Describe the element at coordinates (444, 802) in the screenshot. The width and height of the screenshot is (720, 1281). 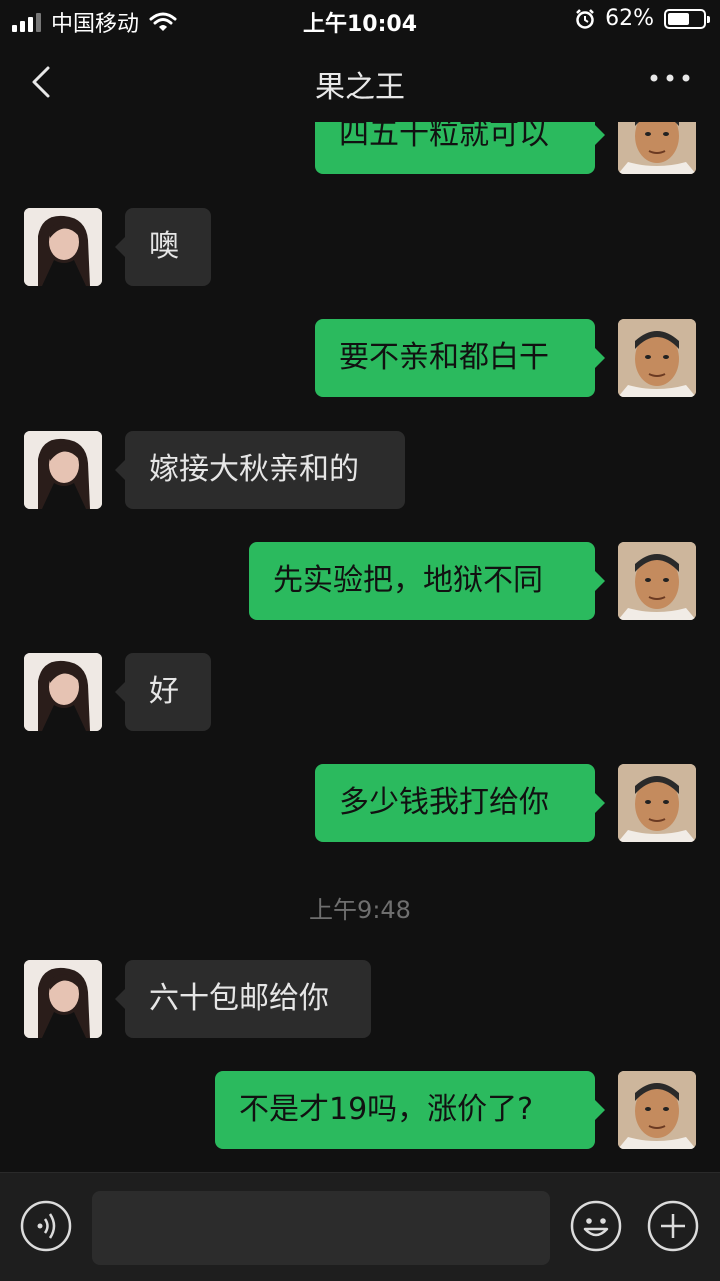
I see `message-text: 多少钱我打给你` at that location.